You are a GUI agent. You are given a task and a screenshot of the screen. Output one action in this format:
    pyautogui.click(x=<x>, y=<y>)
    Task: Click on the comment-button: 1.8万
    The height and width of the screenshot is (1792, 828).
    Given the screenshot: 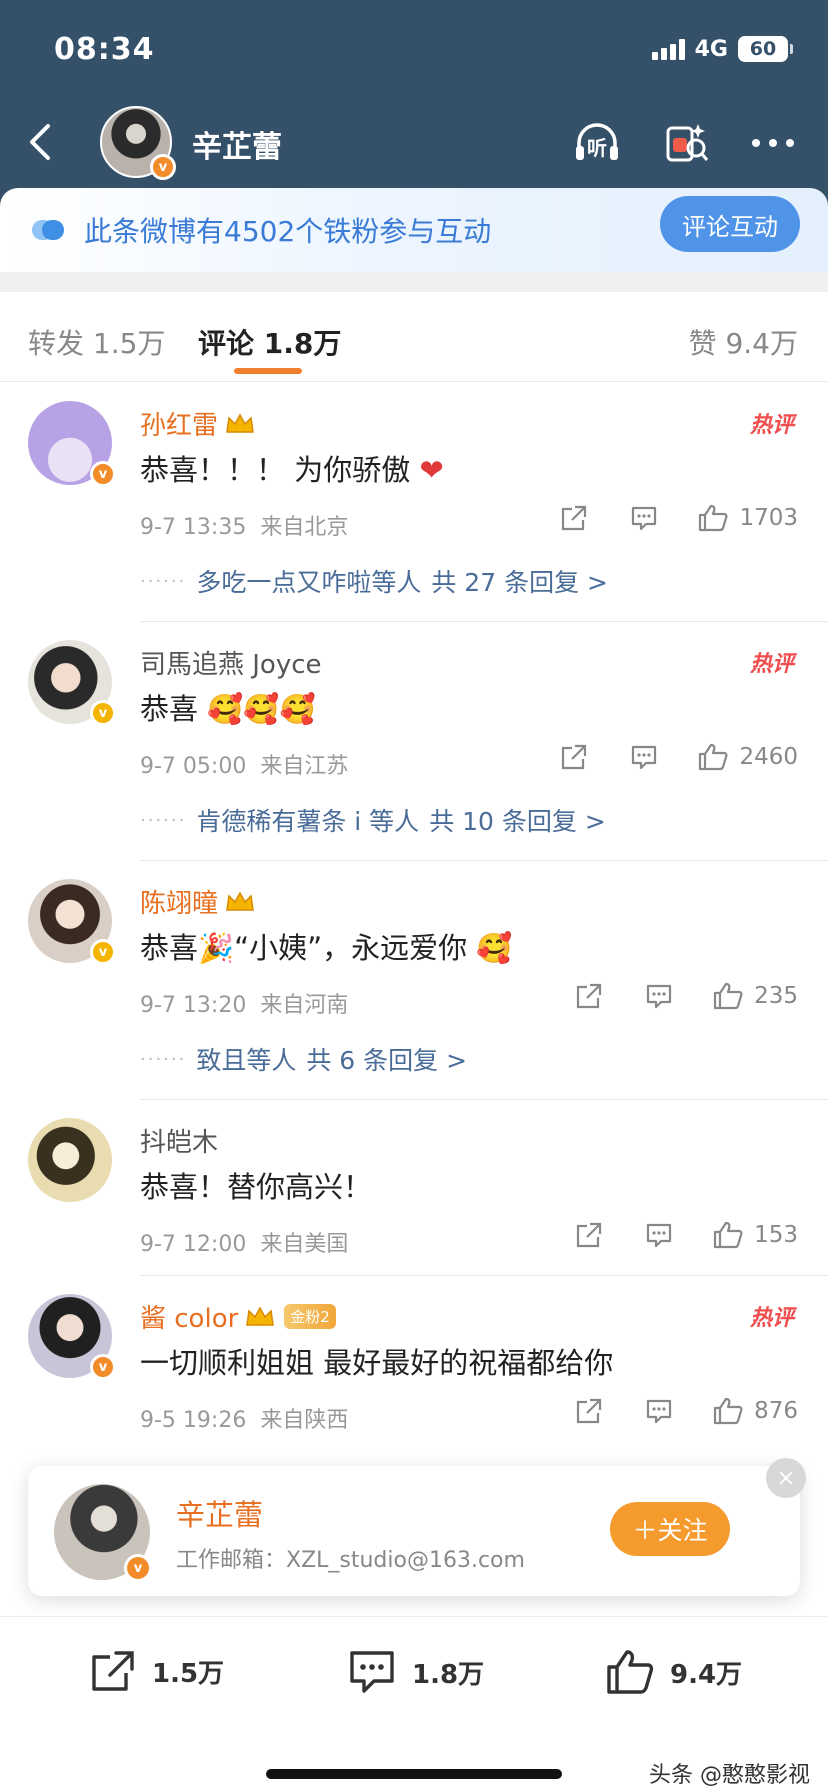 What is the action you would take?
    pyautogui.click(x=415, y=1672)
    